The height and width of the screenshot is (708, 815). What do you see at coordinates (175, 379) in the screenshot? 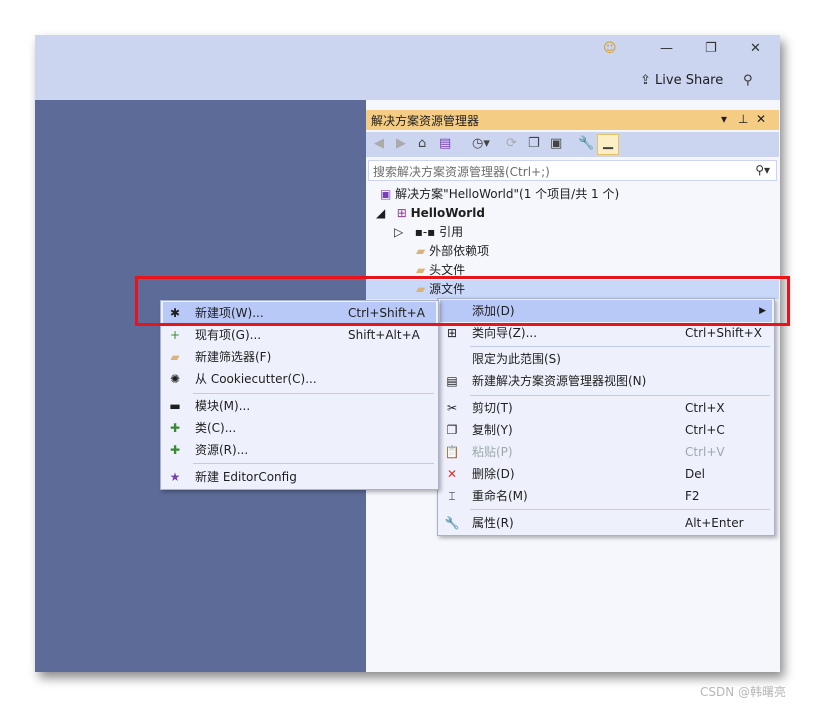
I see `cookiecutter-icon: ✺` at bounding box center [175, 379].